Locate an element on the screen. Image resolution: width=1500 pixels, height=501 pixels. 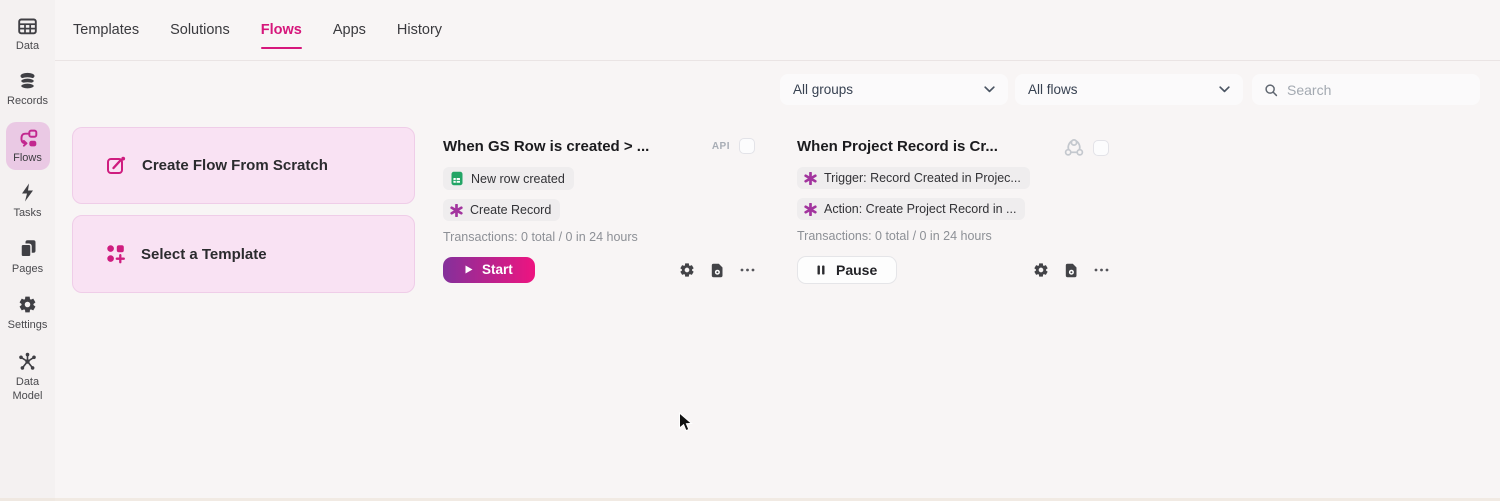
flow-step-action: Create Record is located at coordinates (502, 210).